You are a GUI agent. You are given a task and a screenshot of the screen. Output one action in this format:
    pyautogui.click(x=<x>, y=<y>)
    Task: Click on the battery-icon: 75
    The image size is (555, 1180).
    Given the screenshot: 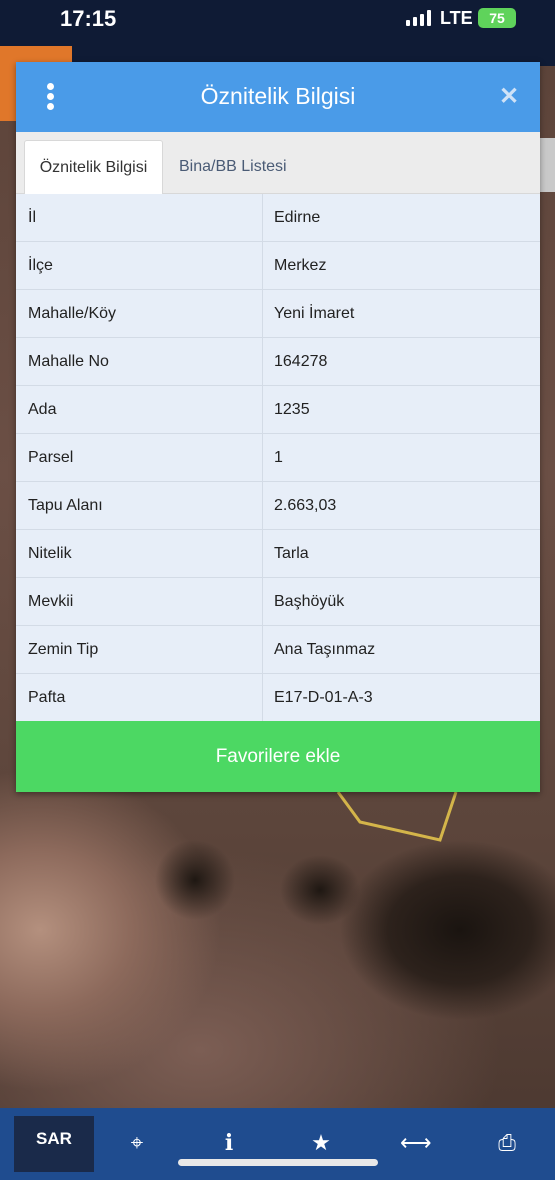 What is the action you would take?
    pyautogui.click(x=497, y=18)
    